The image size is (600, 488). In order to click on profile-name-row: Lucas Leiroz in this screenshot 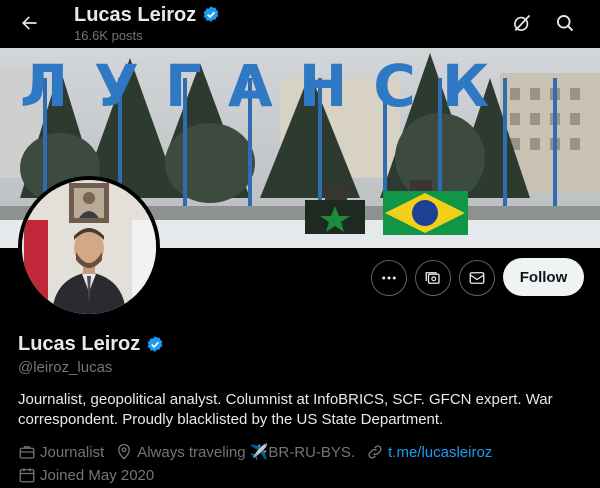, I will do `click(91, 344)`.